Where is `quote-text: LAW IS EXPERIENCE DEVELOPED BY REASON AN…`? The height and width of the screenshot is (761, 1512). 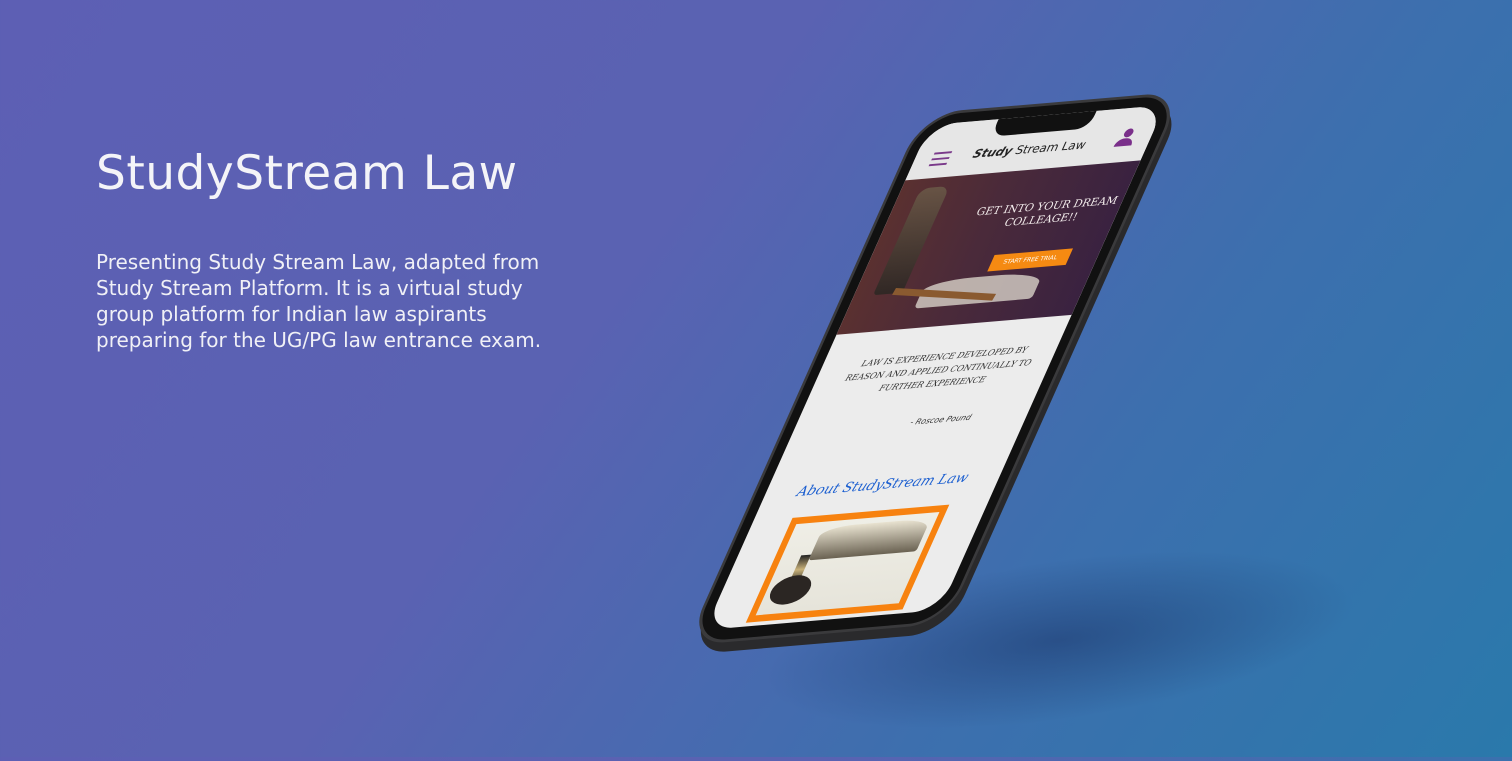 quote-text: LAW IS EXPERIENCE DEVELOPED BY REASON AN… is located at coordinates (938, 369).